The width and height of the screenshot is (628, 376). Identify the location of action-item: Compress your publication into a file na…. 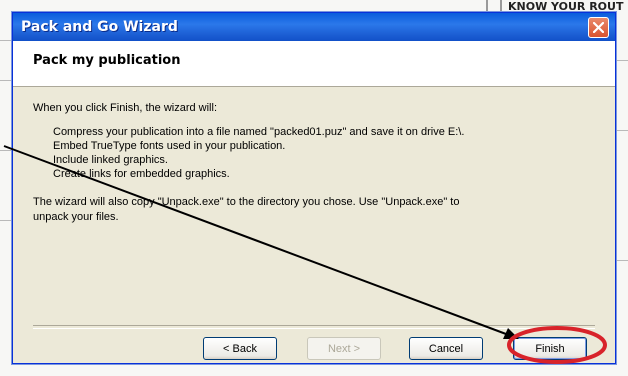
(259, 132).